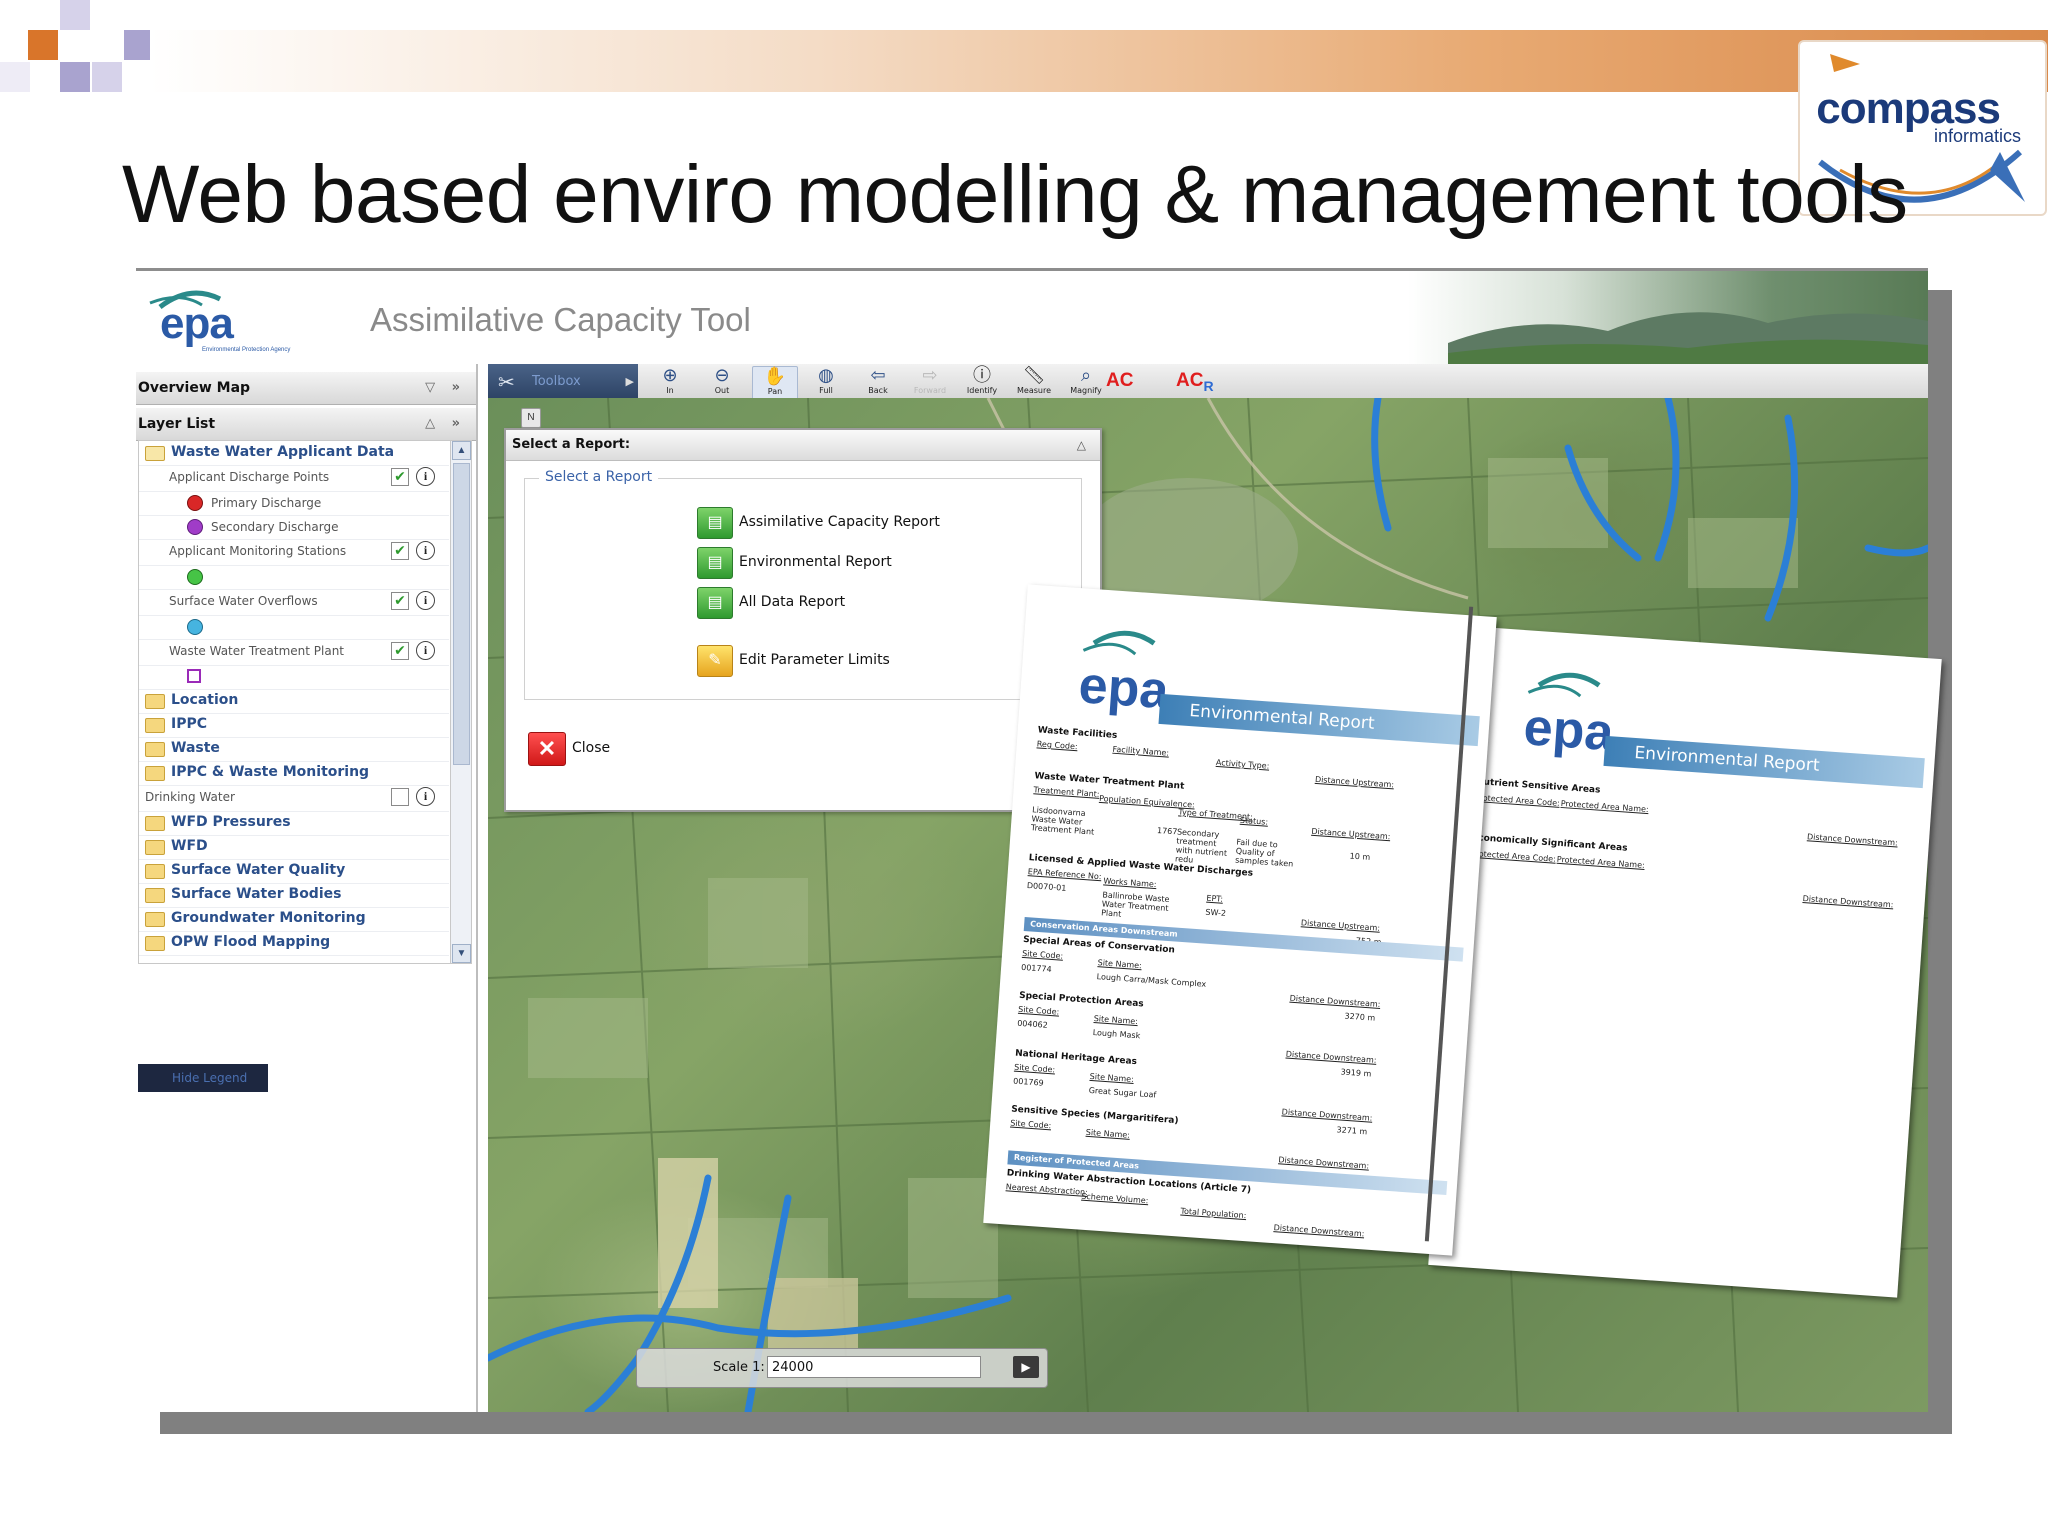  Describe the element at coordinates (190, 797) in the screenshot. I see `layer-label: Drinking Water` at that location.